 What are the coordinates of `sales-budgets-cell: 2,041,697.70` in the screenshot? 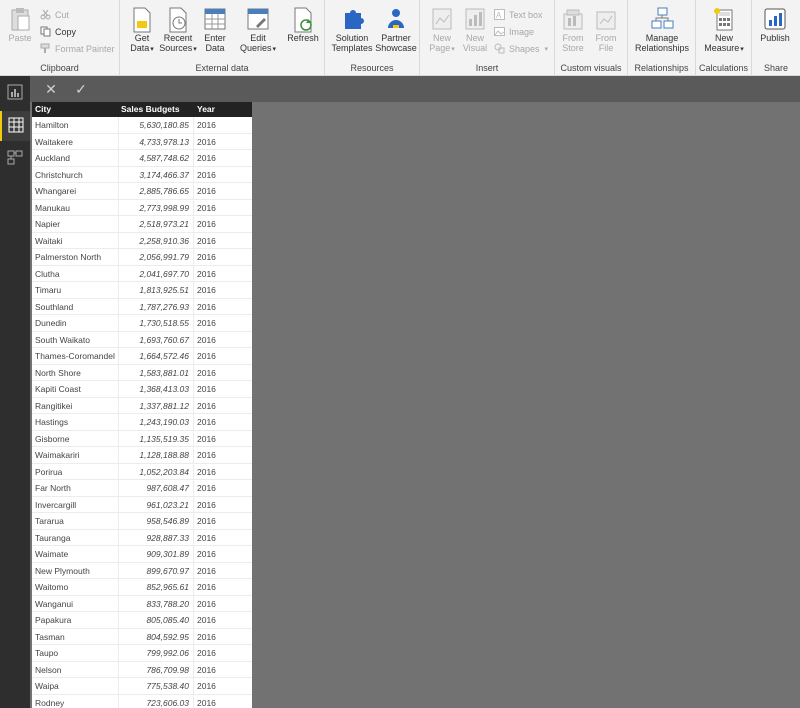 It's located at (156, 273).